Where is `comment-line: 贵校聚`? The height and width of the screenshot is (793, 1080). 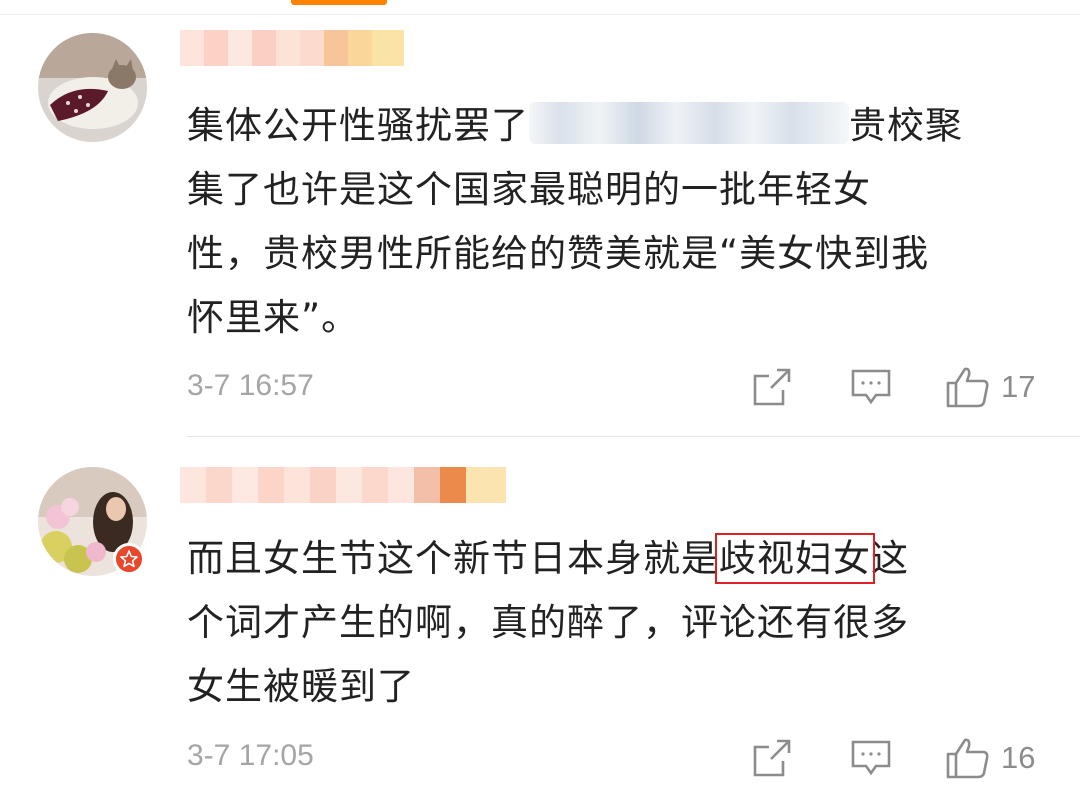 comment-line: 贵校聚 is located at coordinates (906, 125).